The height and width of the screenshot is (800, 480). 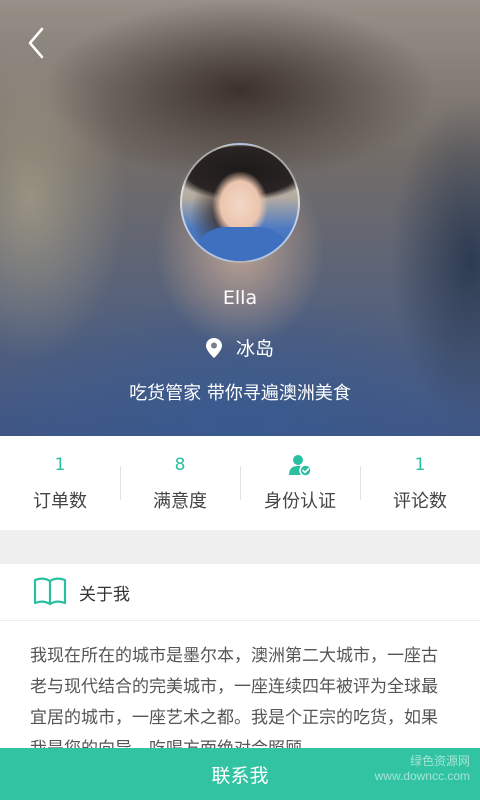 I want to click on back-button, so click(x=37, y=43).